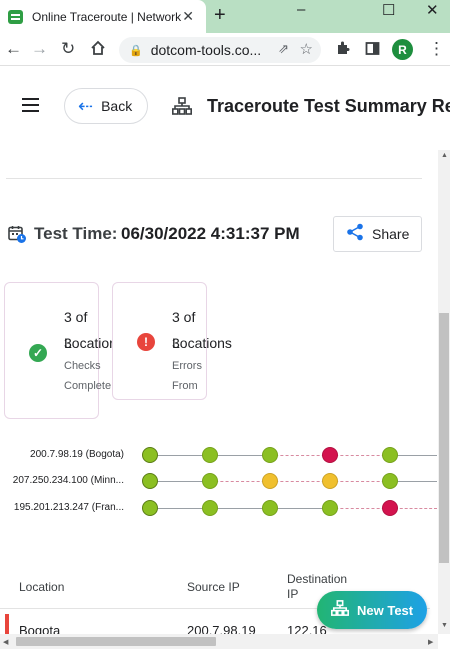  Describe the element at coordinates (210, 233) in the screenshot. I see `test-time-value: 06/30/2022 4:31:37 PM` at that location.